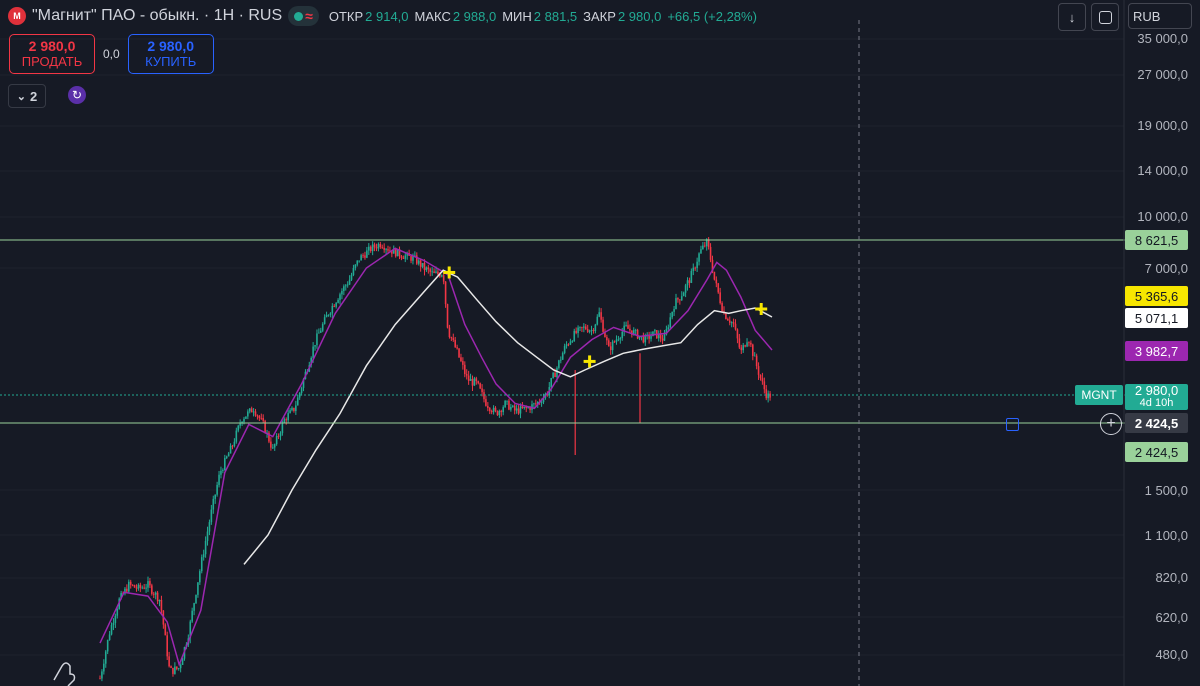  What do you see at coordinates (1111, 424) in the screenshot?
I see `add-alert-plus-icon: +` at bounding box center [1111, 424].